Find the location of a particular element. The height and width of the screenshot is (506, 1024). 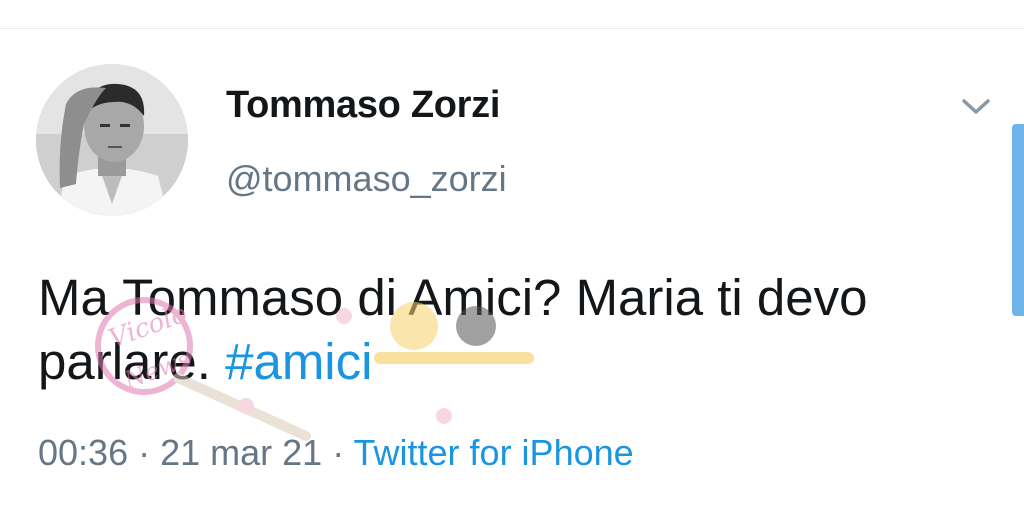

tweet-meta: 00:36 · 21 mar 21 · Twitter for iPhone is located at coordinates (336, 453).